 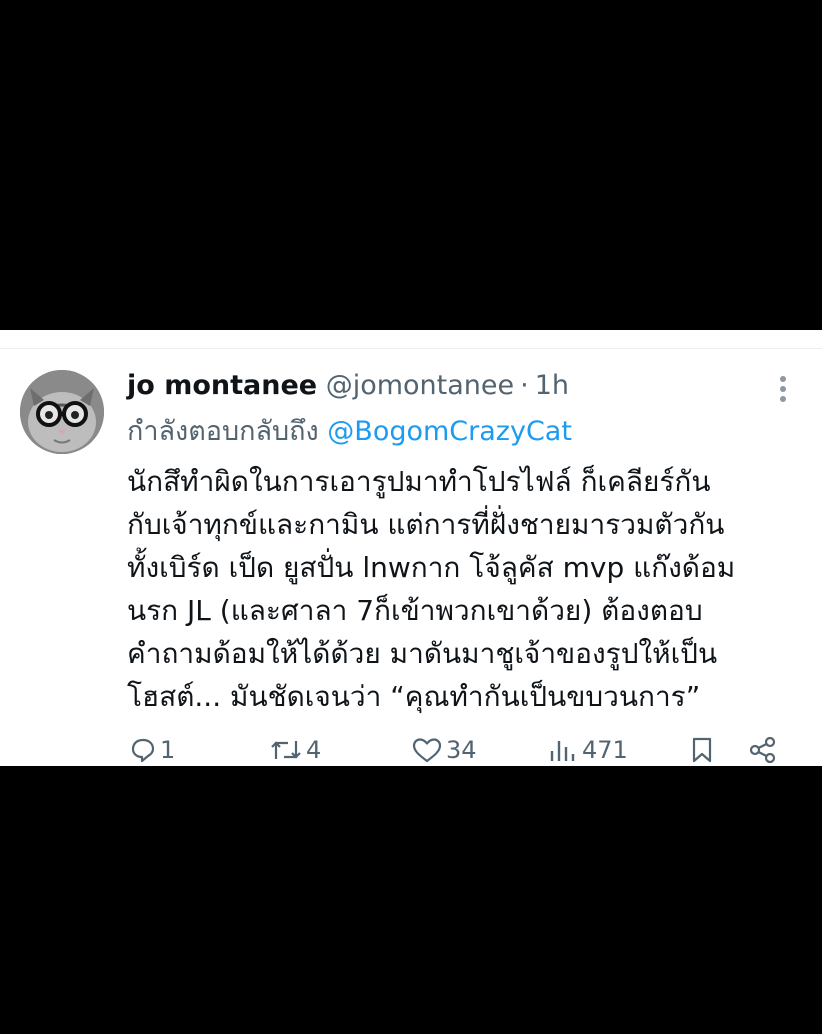 What do you see at coordinates (314, 750) in the screenshot?
I see `retweet-count: 4` at bounding box center [314, 750].